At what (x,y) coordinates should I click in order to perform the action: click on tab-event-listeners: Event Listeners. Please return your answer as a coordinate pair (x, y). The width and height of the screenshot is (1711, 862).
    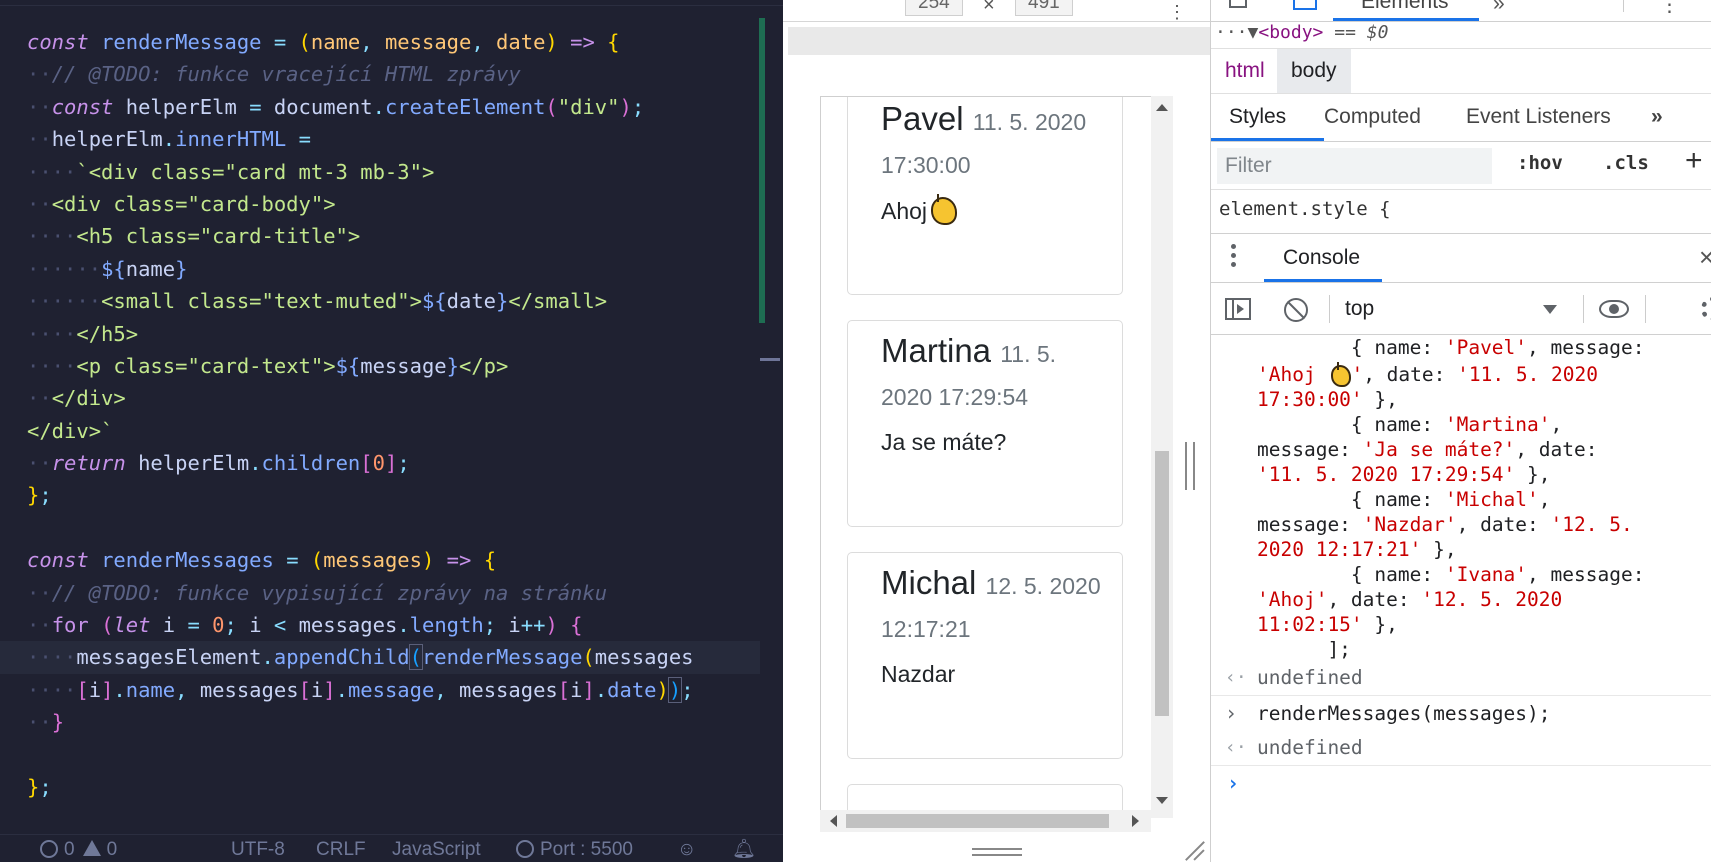
    Looking at the image, I should click on (1538, 117).